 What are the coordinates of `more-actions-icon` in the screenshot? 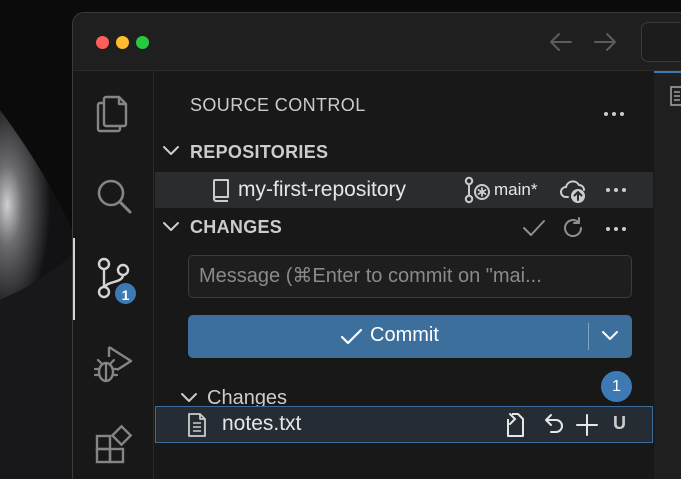 It's located at (614, 114).